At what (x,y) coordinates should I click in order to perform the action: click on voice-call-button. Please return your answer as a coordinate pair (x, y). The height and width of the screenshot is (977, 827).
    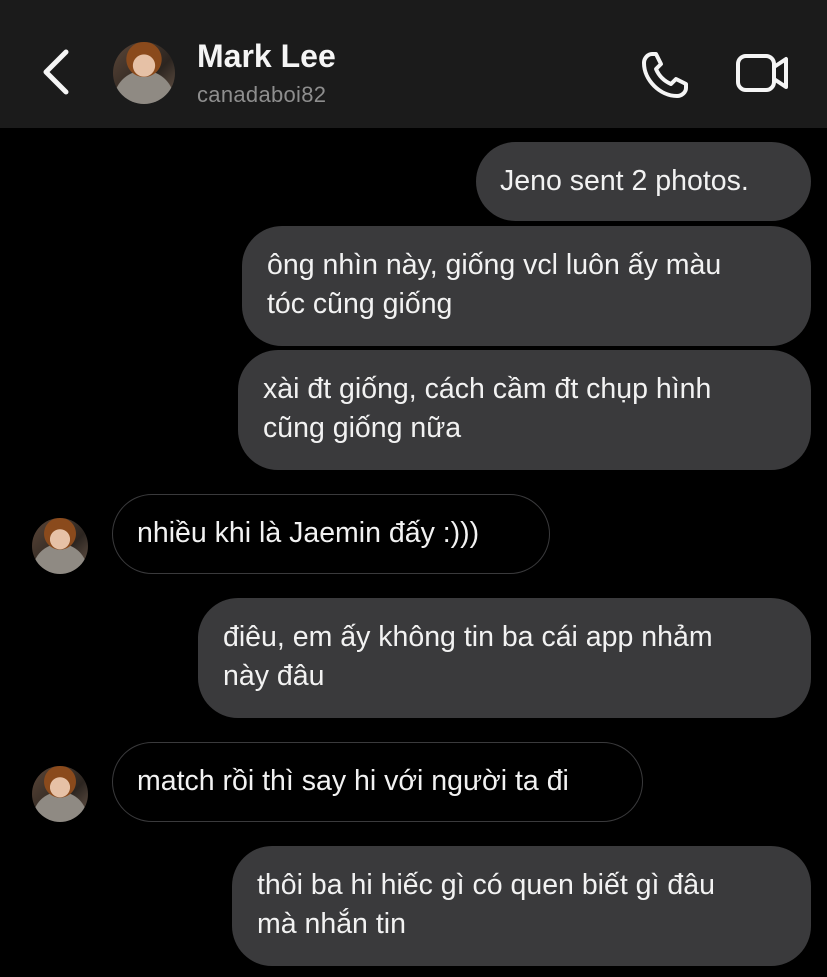
    Looking at the image, I should click on (665, 75).